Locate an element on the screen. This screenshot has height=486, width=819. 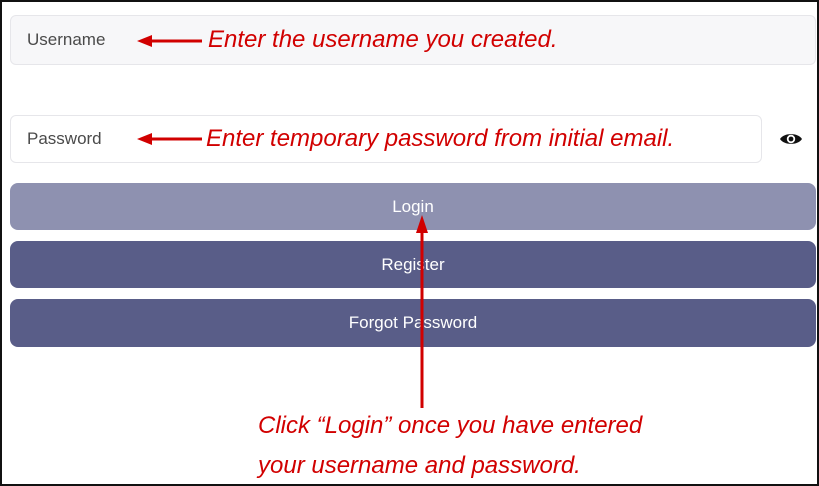
login-button: Login is located at coordinates (413, 206).